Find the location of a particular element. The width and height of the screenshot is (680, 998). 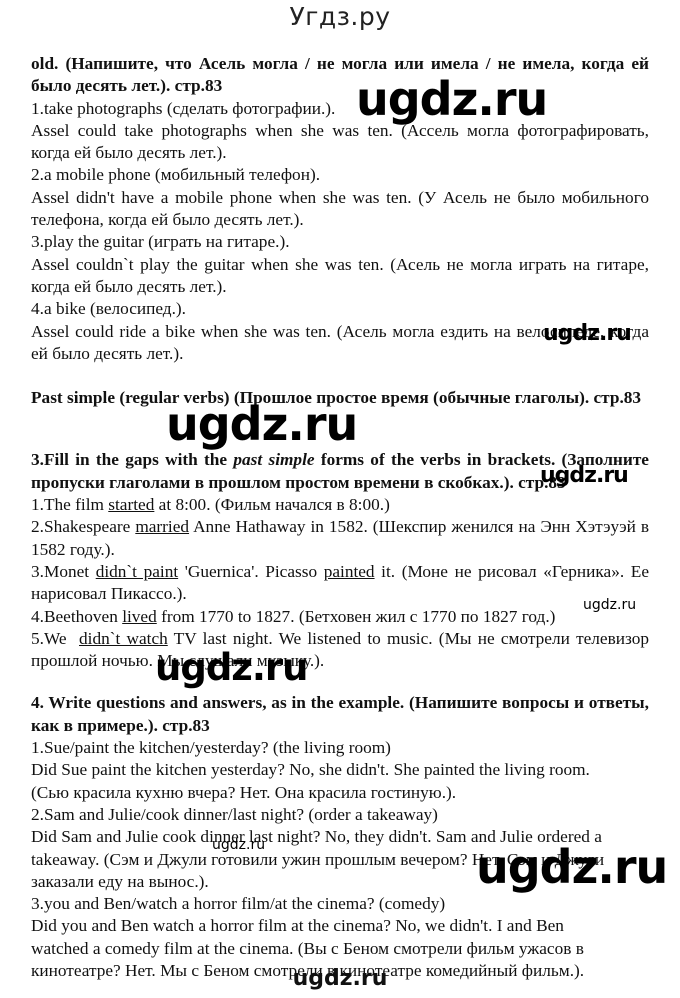

answer-verb: didn`t watch is located at coordinates (123, 638).